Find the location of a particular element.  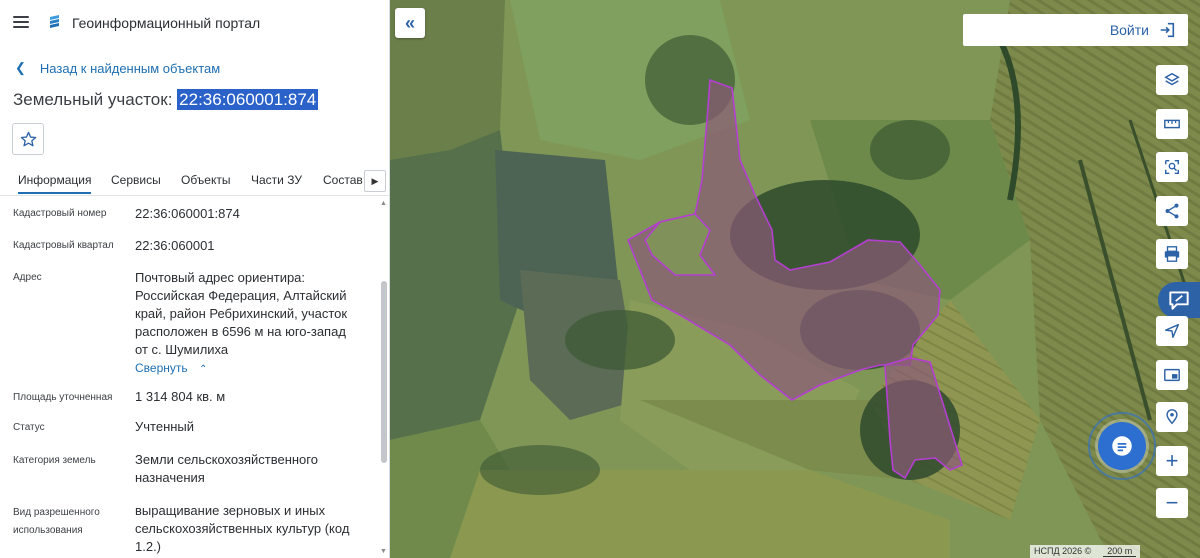

navigation-button is located at coordinates (1172, 331).